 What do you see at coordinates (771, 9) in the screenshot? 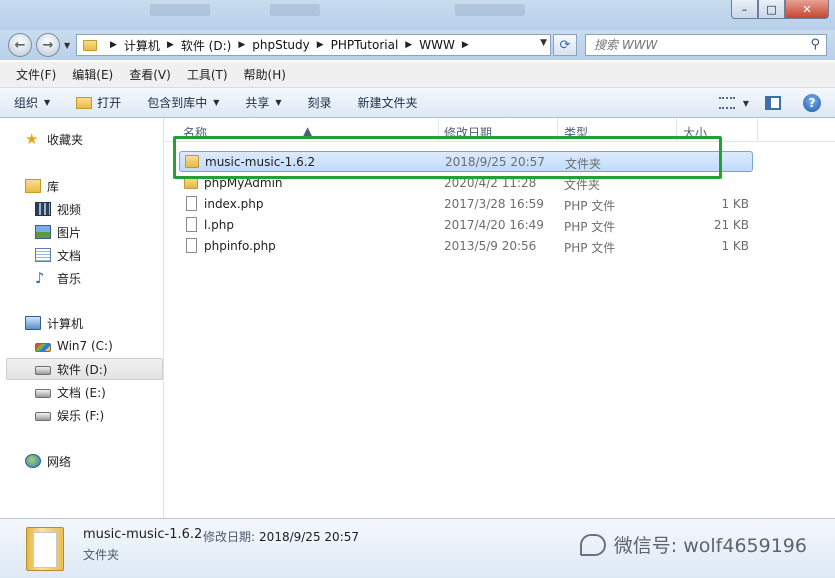
I see `maximize-button: □` at bounding box center [771, 9].